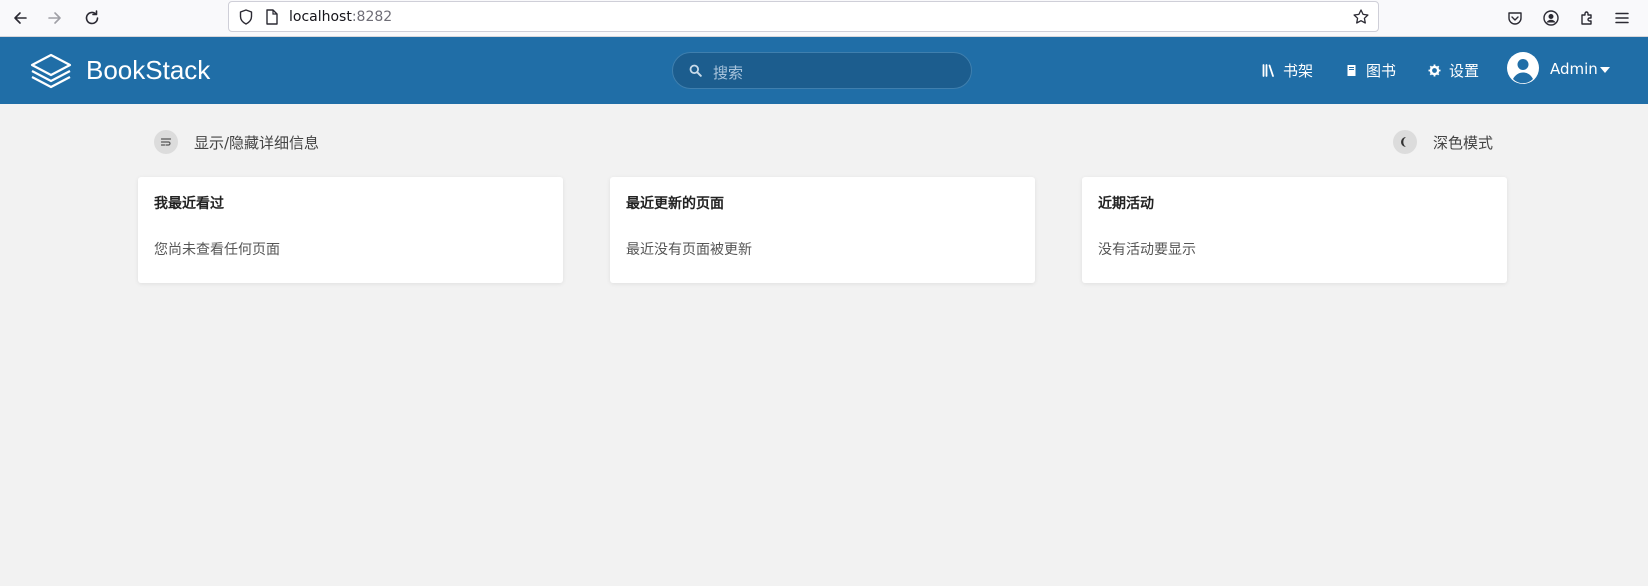  What do you see at coordinates (320, 17) in the screenshot?
I see `url-host: localhost` at bounding box center [320, 17].